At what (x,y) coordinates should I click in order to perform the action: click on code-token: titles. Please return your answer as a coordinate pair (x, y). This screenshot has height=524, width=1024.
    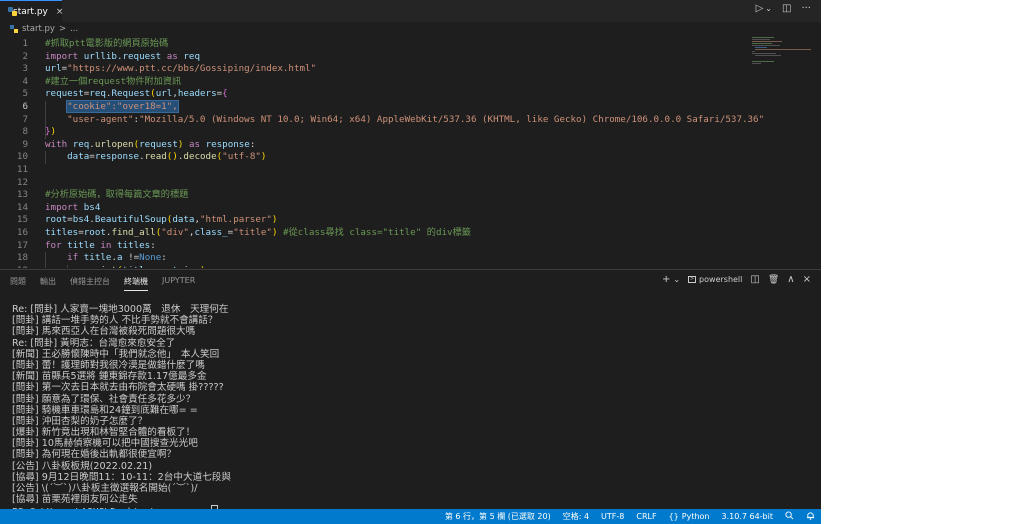
    Looking at the image, I should click on (62, 232).